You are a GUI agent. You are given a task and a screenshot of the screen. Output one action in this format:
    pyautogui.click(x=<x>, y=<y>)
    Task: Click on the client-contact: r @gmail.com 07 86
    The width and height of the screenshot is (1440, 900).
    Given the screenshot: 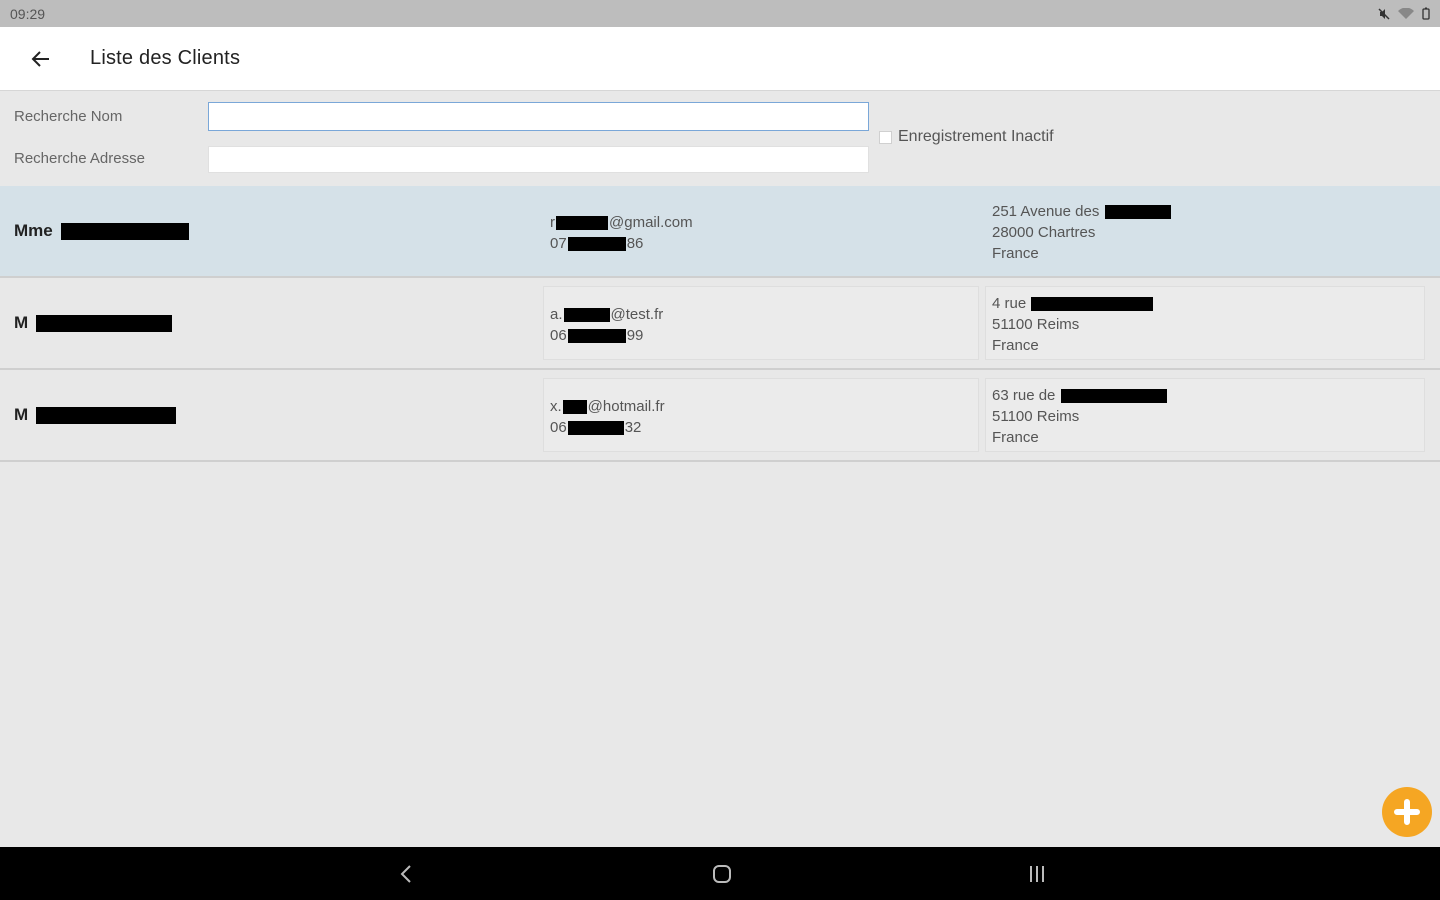 What is the action you would take?
    pyautogui.click(x=761, y=231)
    